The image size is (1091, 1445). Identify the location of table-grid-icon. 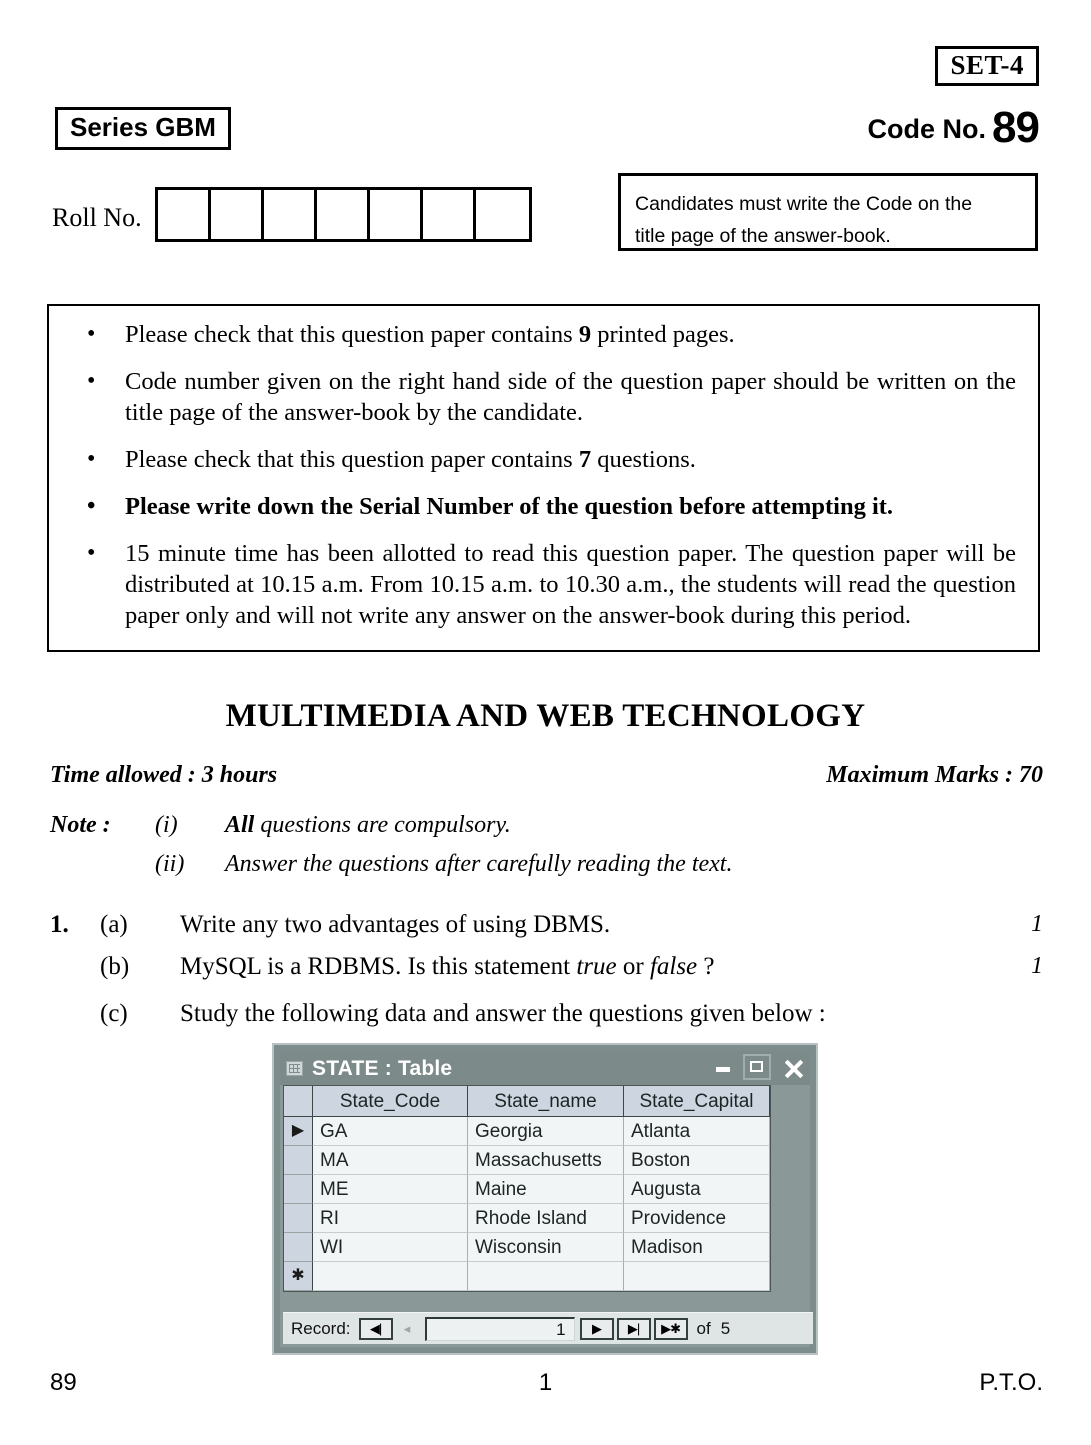
(294, 1068).